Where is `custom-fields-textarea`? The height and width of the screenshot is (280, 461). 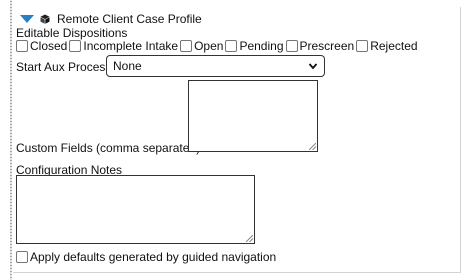 custom-fields-textarea is located at coordinates (253, 116).